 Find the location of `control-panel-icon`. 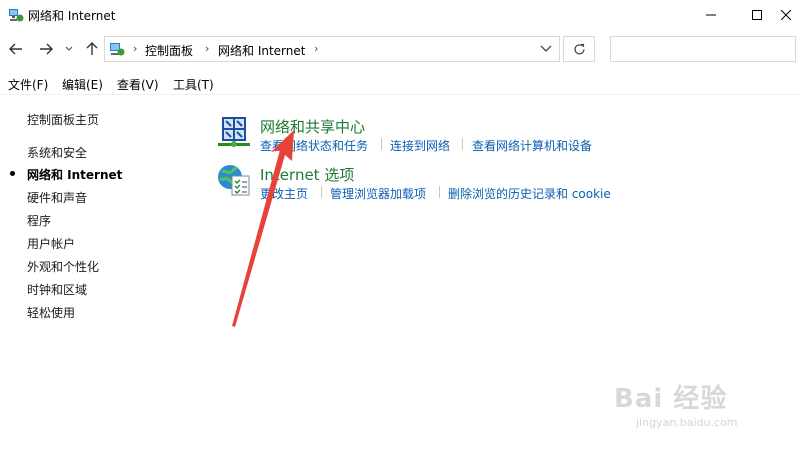

control-panel-icon is located at coordinates (117, 49).